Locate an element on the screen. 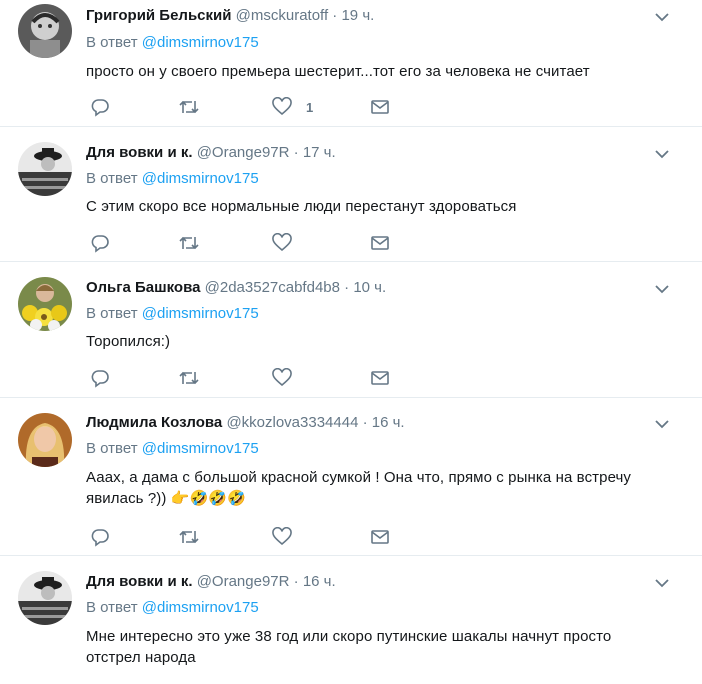 The image size is (702, 684). timestamp: 17 ч. is located at coordinates (319, 152).